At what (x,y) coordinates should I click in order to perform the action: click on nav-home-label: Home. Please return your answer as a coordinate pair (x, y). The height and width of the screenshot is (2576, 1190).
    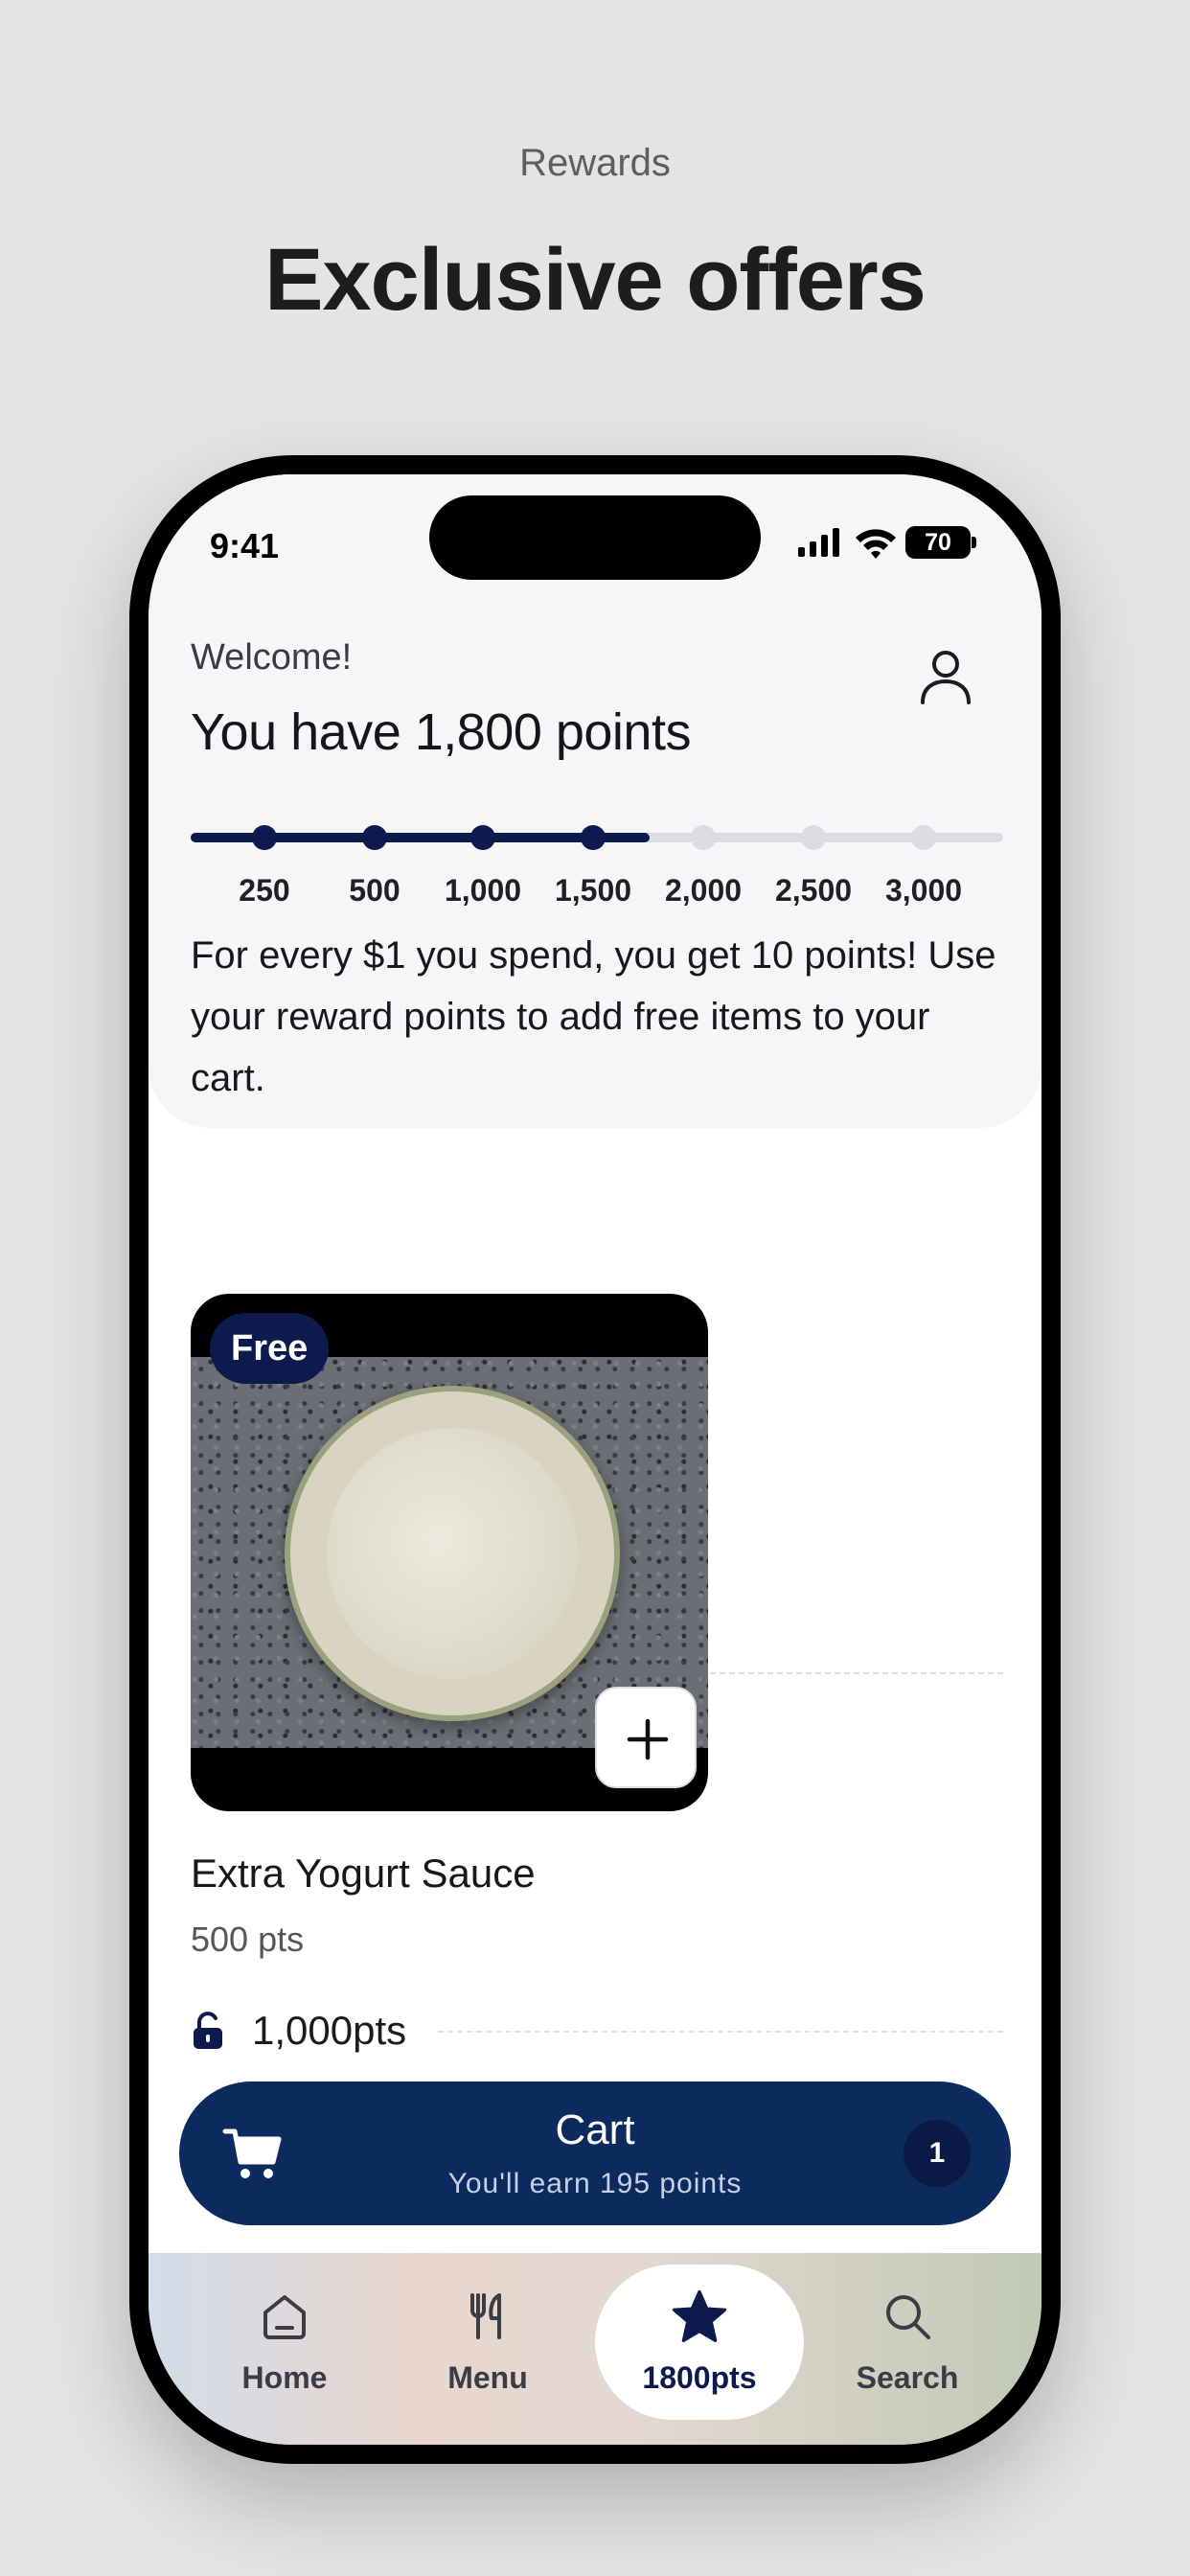
    Looking at the image, I should click on (285, 2377).